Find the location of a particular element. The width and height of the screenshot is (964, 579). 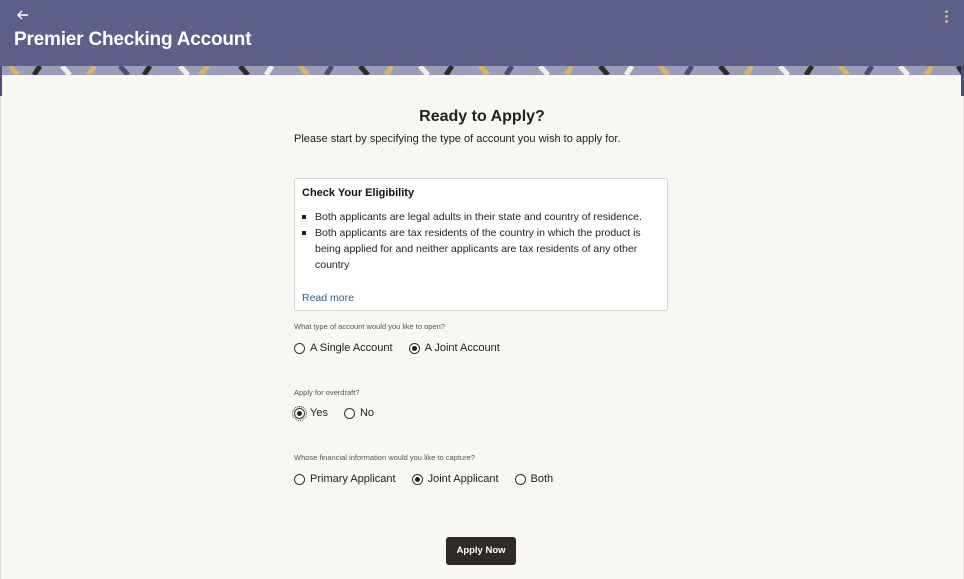

radio-label: Both is located at coordinates (542, 479).